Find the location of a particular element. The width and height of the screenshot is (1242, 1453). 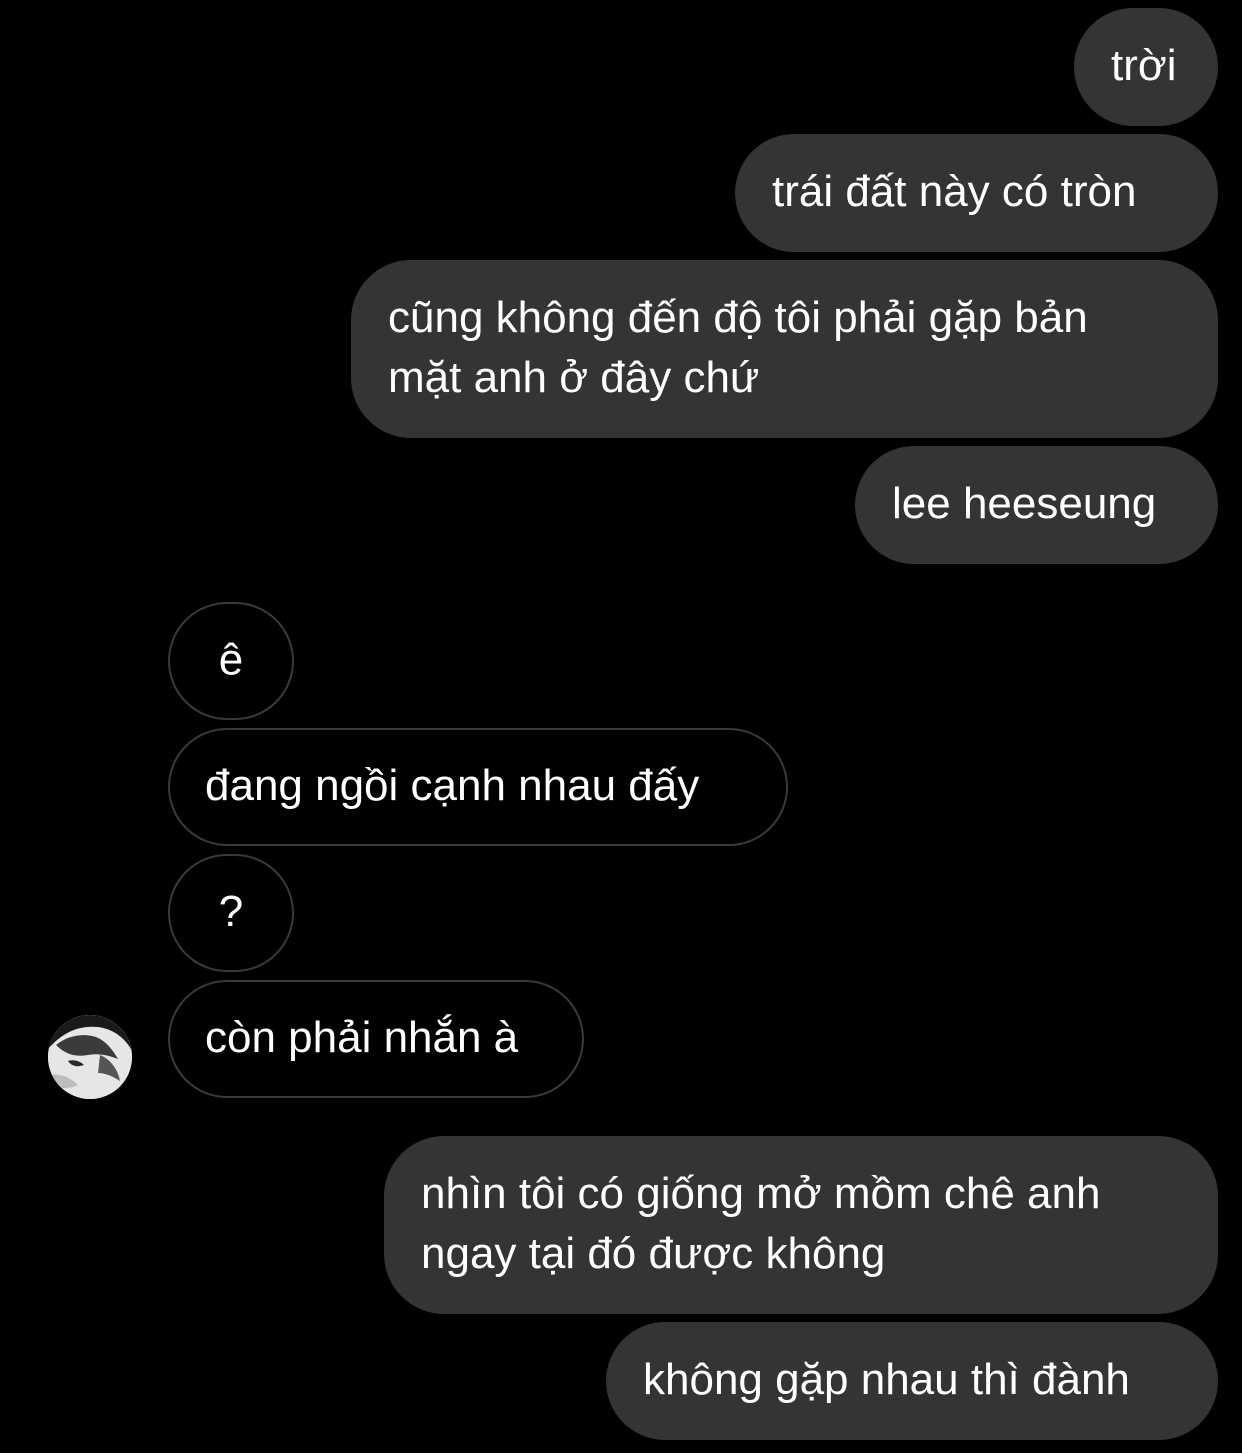

message-bubble-outgoing: lee heeseung is located at coordinates (1036, 505).